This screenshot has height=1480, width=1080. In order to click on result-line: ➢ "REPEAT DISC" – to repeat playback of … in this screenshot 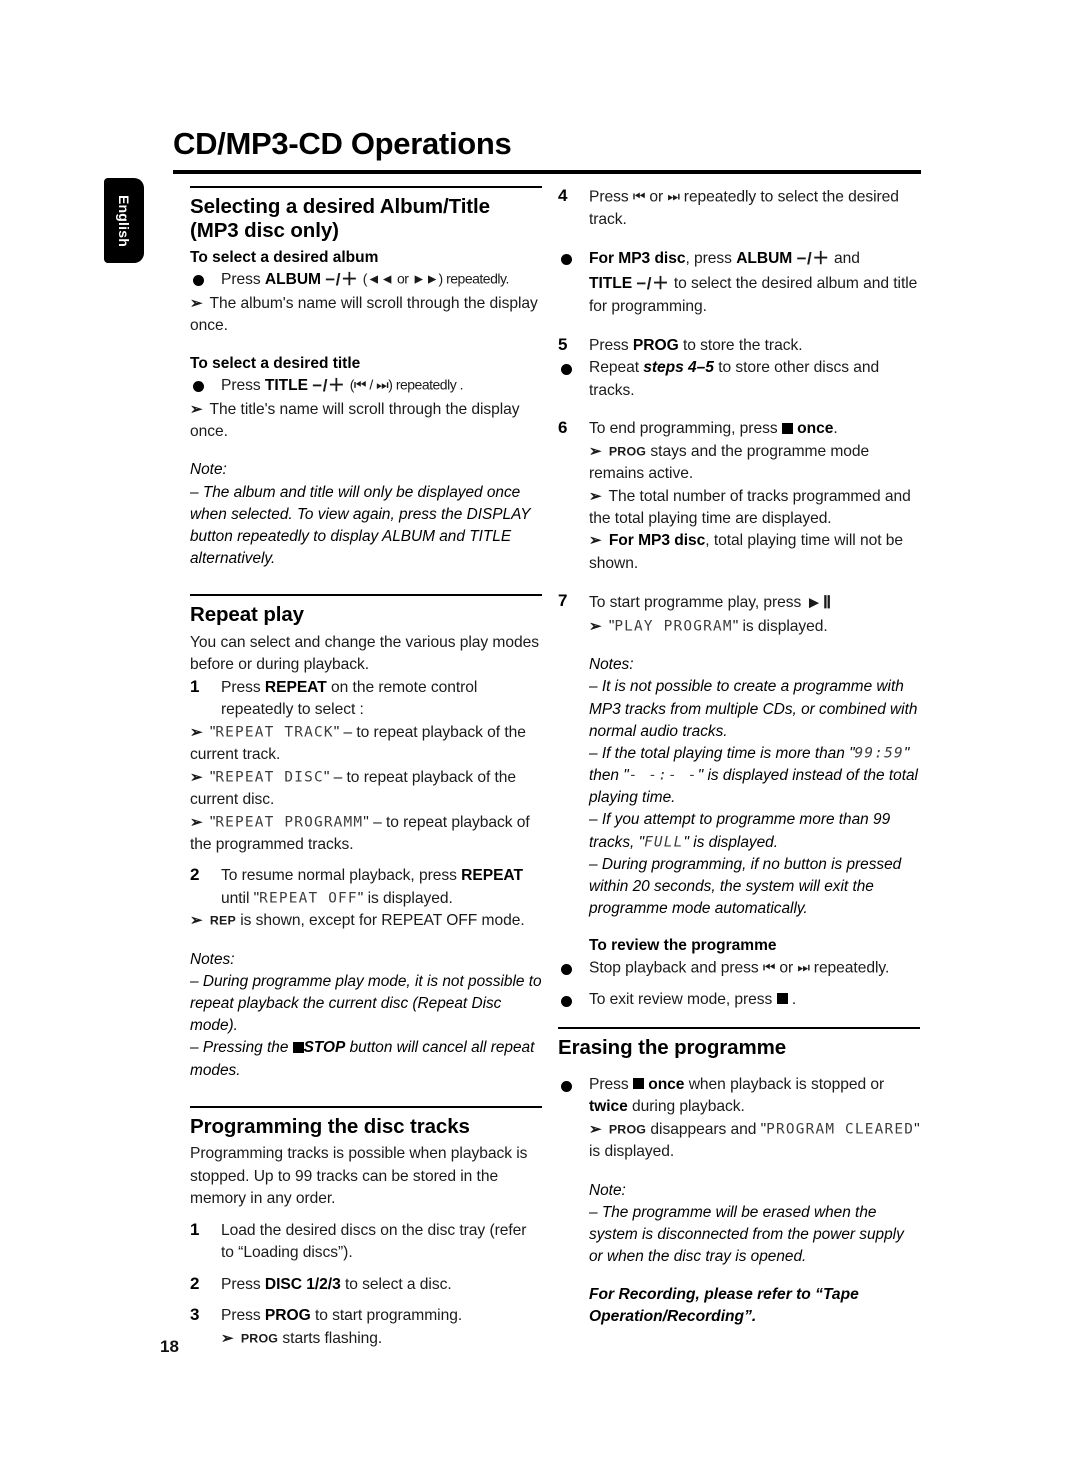, I will do `click(353, 788)`.